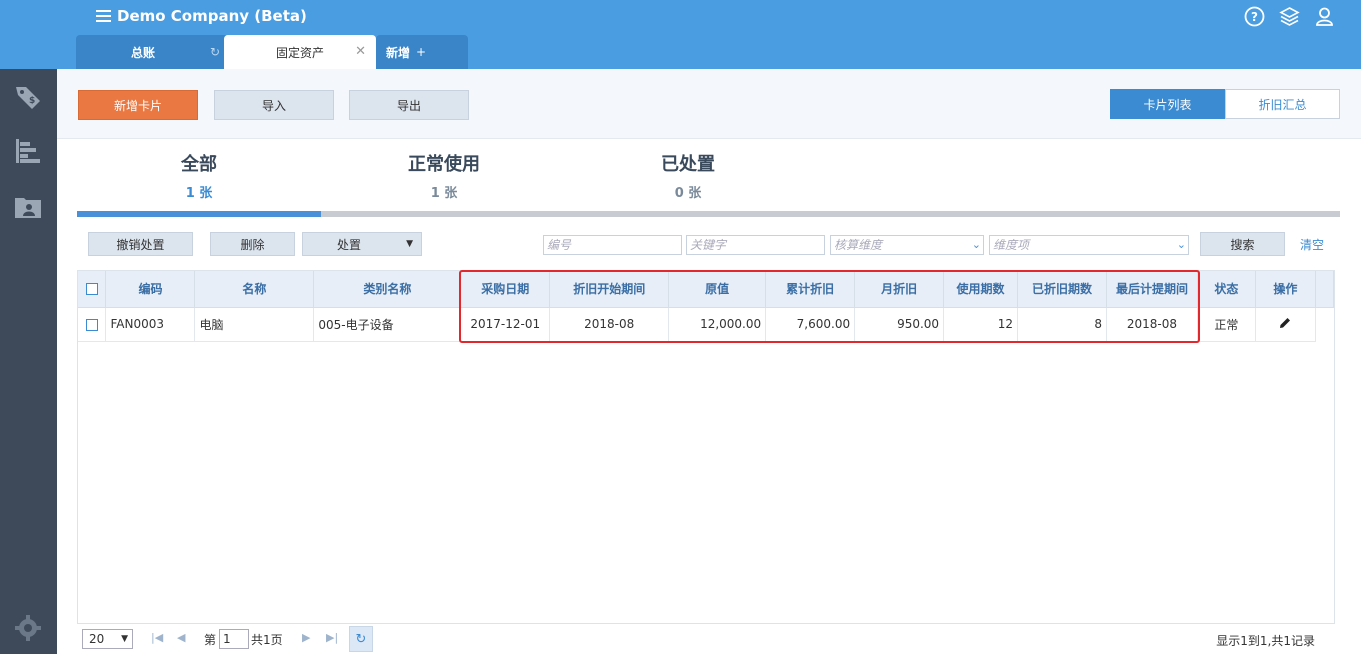 The height and width of the screenshot is (654, 1361). What do you see at coordinates (1285, 289) in the screenshot?
I see `column-header: 操作` at bounding box center [1285, 289].